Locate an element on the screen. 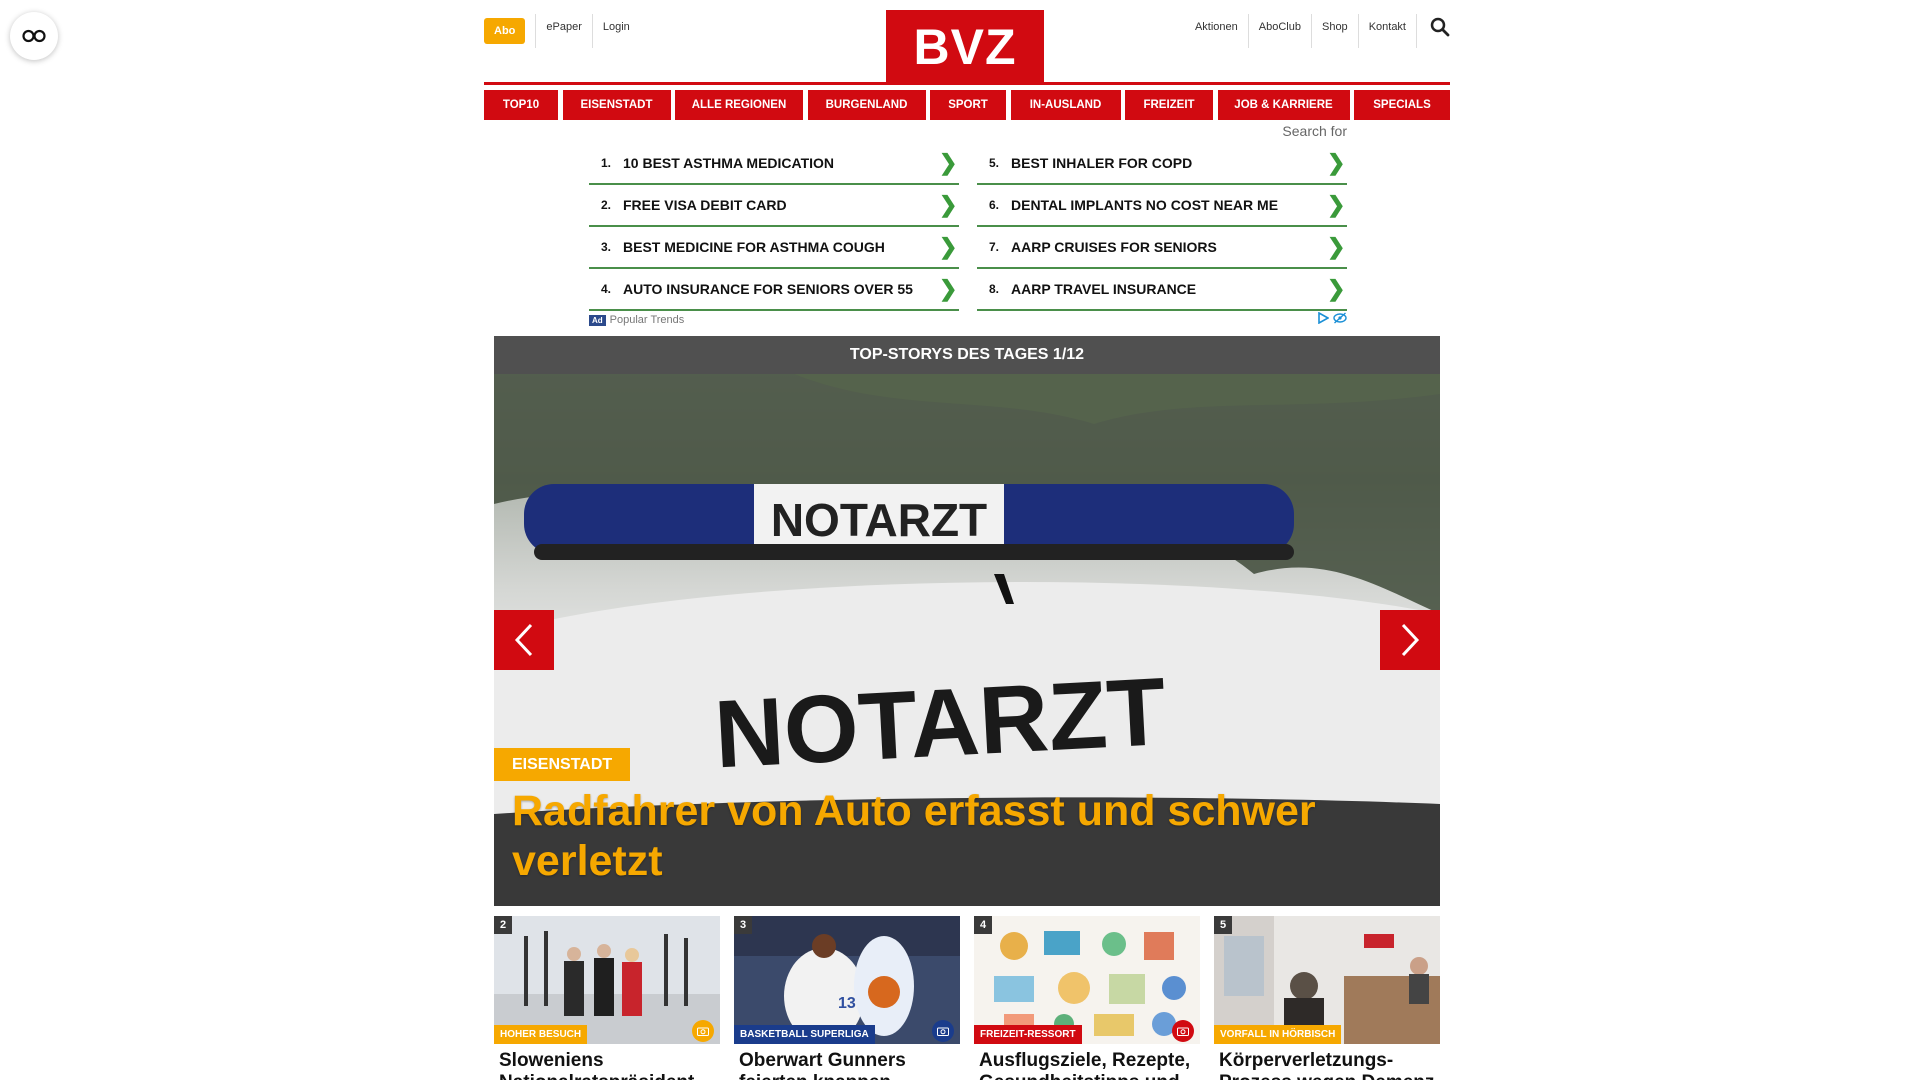  nav-item-specials: SPECIALS is located at coordinates (1402, 105).